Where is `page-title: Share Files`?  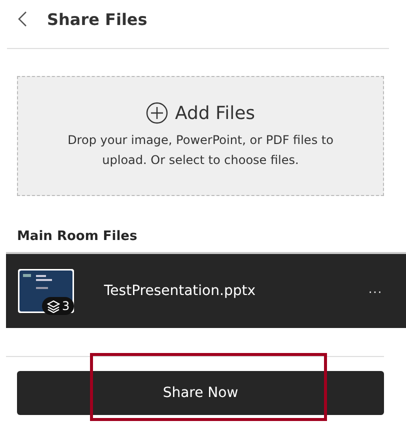 page-title: Share Files is located at coordinates (97, 19).